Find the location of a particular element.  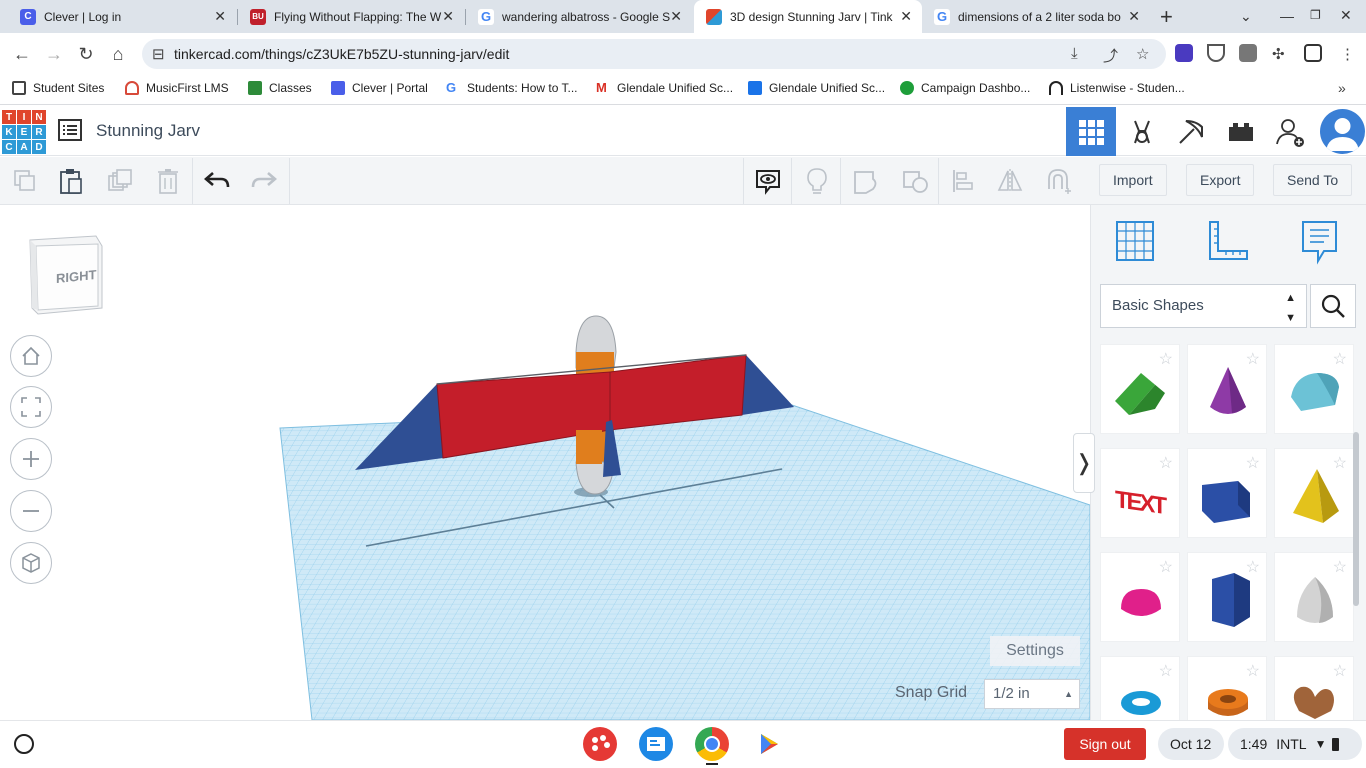

menu-dots-icon: ⋮ is located at coordinates (1347, 54).